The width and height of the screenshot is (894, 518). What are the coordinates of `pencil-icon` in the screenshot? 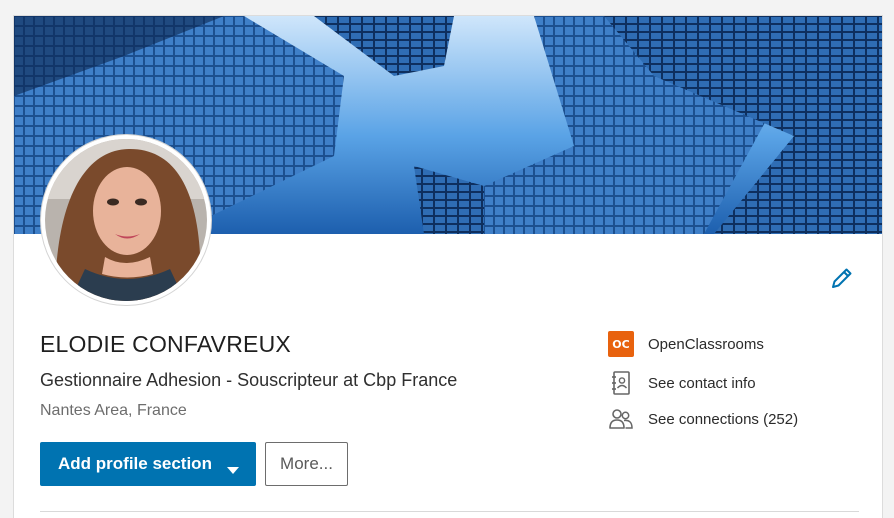 It's located at (842, 280).